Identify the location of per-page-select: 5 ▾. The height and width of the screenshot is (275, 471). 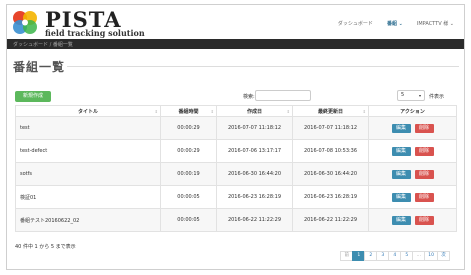
(411, 95).